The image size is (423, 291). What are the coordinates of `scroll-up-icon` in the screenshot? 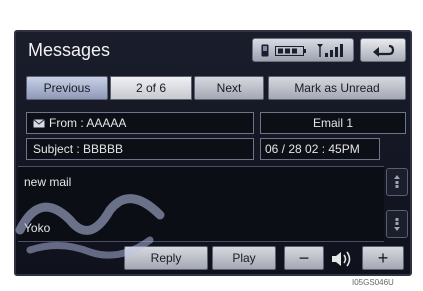 It's located at (397, 181).